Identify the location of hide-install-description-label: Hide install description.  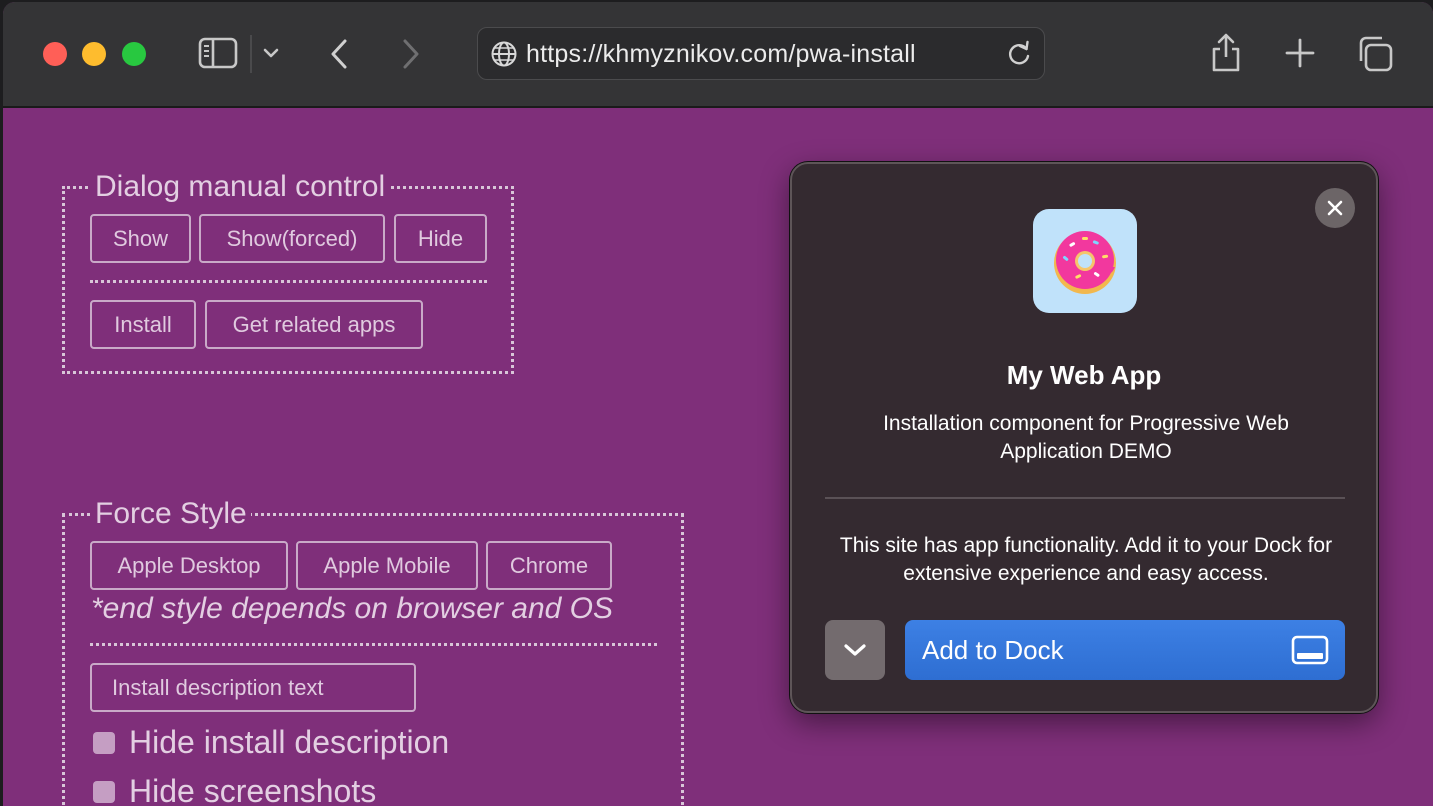
(289, 742).